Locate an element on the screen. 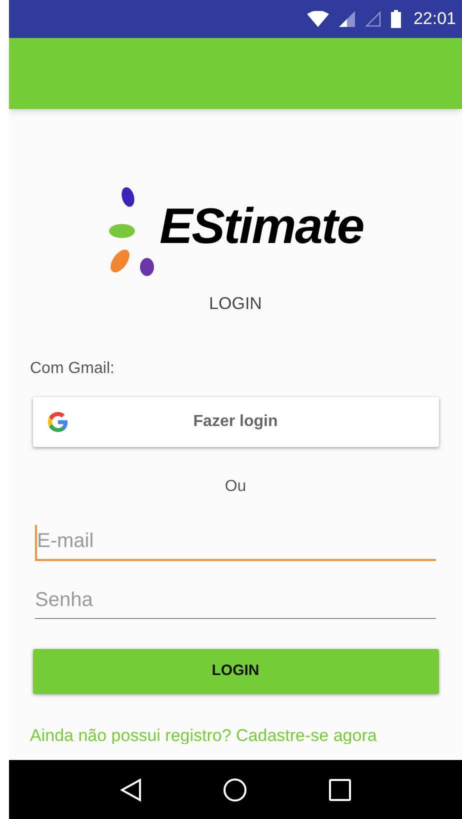 The width and height of the screenshot is (462, 819). google-icon is located at coordinates (58, 422).